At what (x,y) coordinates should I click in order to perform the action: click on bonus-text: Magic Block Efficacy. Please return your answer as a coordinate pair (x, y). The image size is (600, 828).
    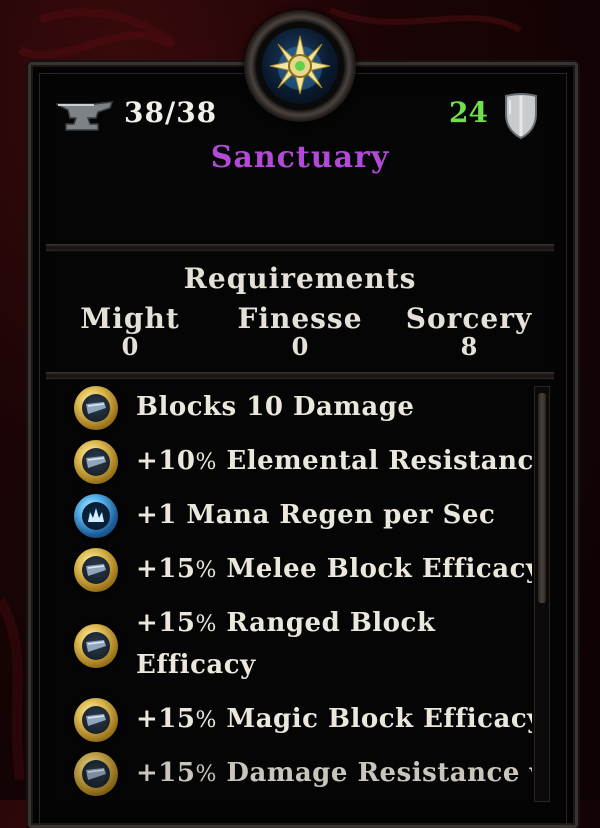
    Looking at the image, I should click on (374, 719).